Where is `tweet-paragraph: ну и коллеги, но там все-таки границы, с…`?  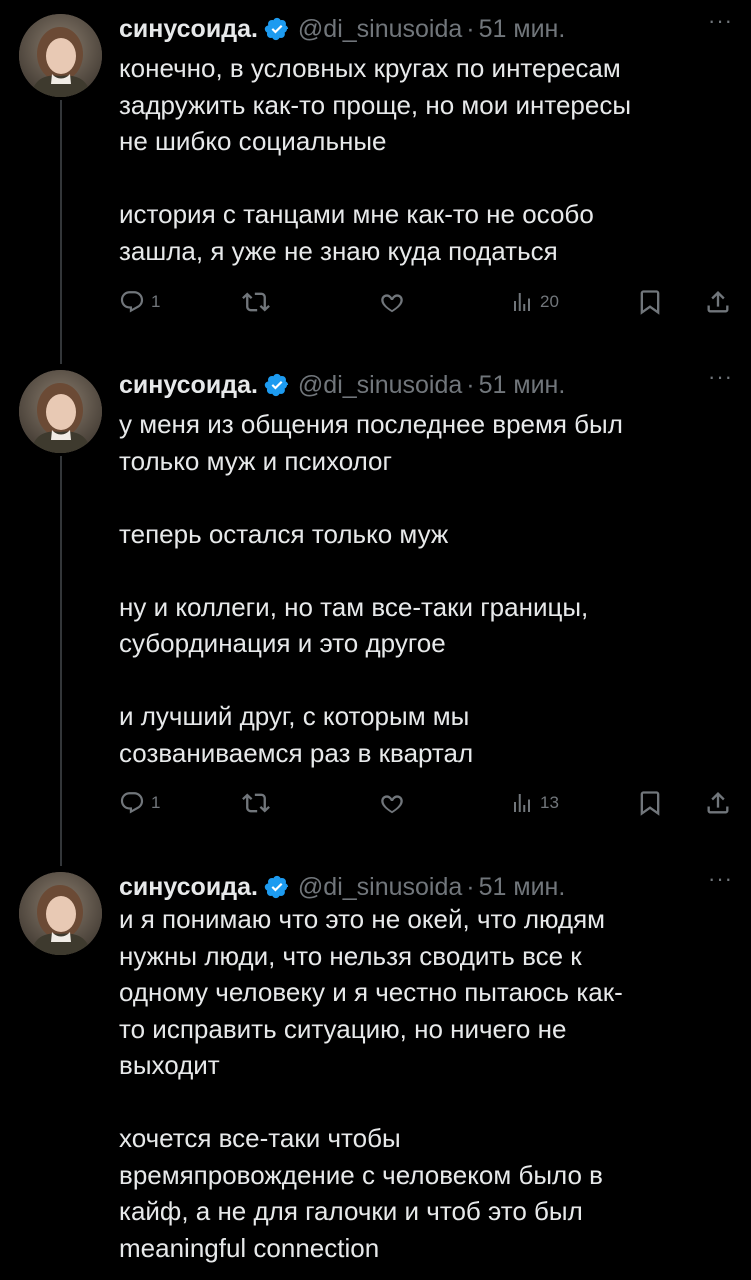 tweet-paragraph: ну и коллеги, но там все-таки границы, с… is located at coordinates (354, 625).